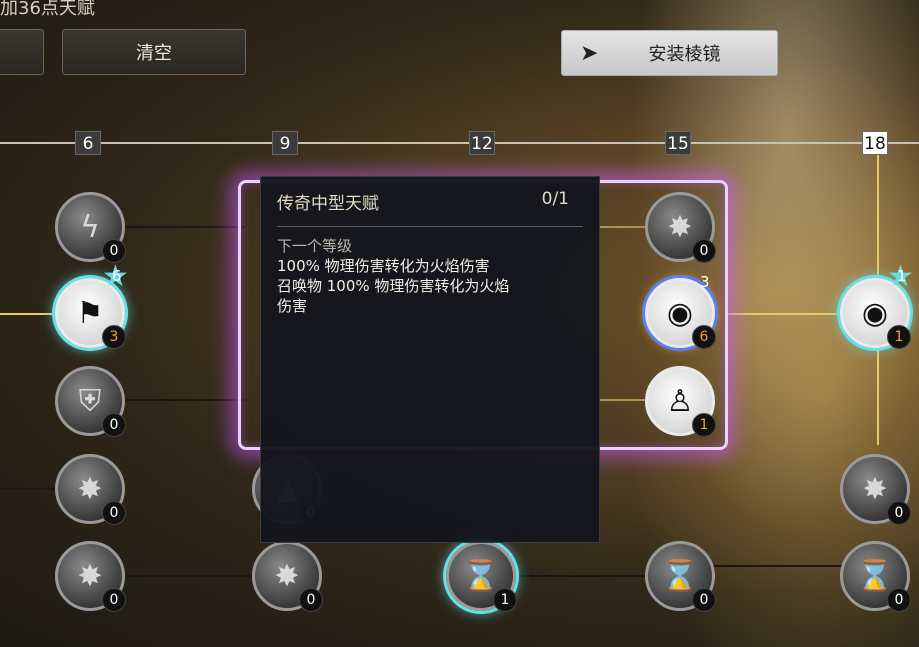 The image size is (919, 647). What do you see at coordinates (117, 276) in the screenshot?
I see `star-count: 6` at bounding box center [117, 276].